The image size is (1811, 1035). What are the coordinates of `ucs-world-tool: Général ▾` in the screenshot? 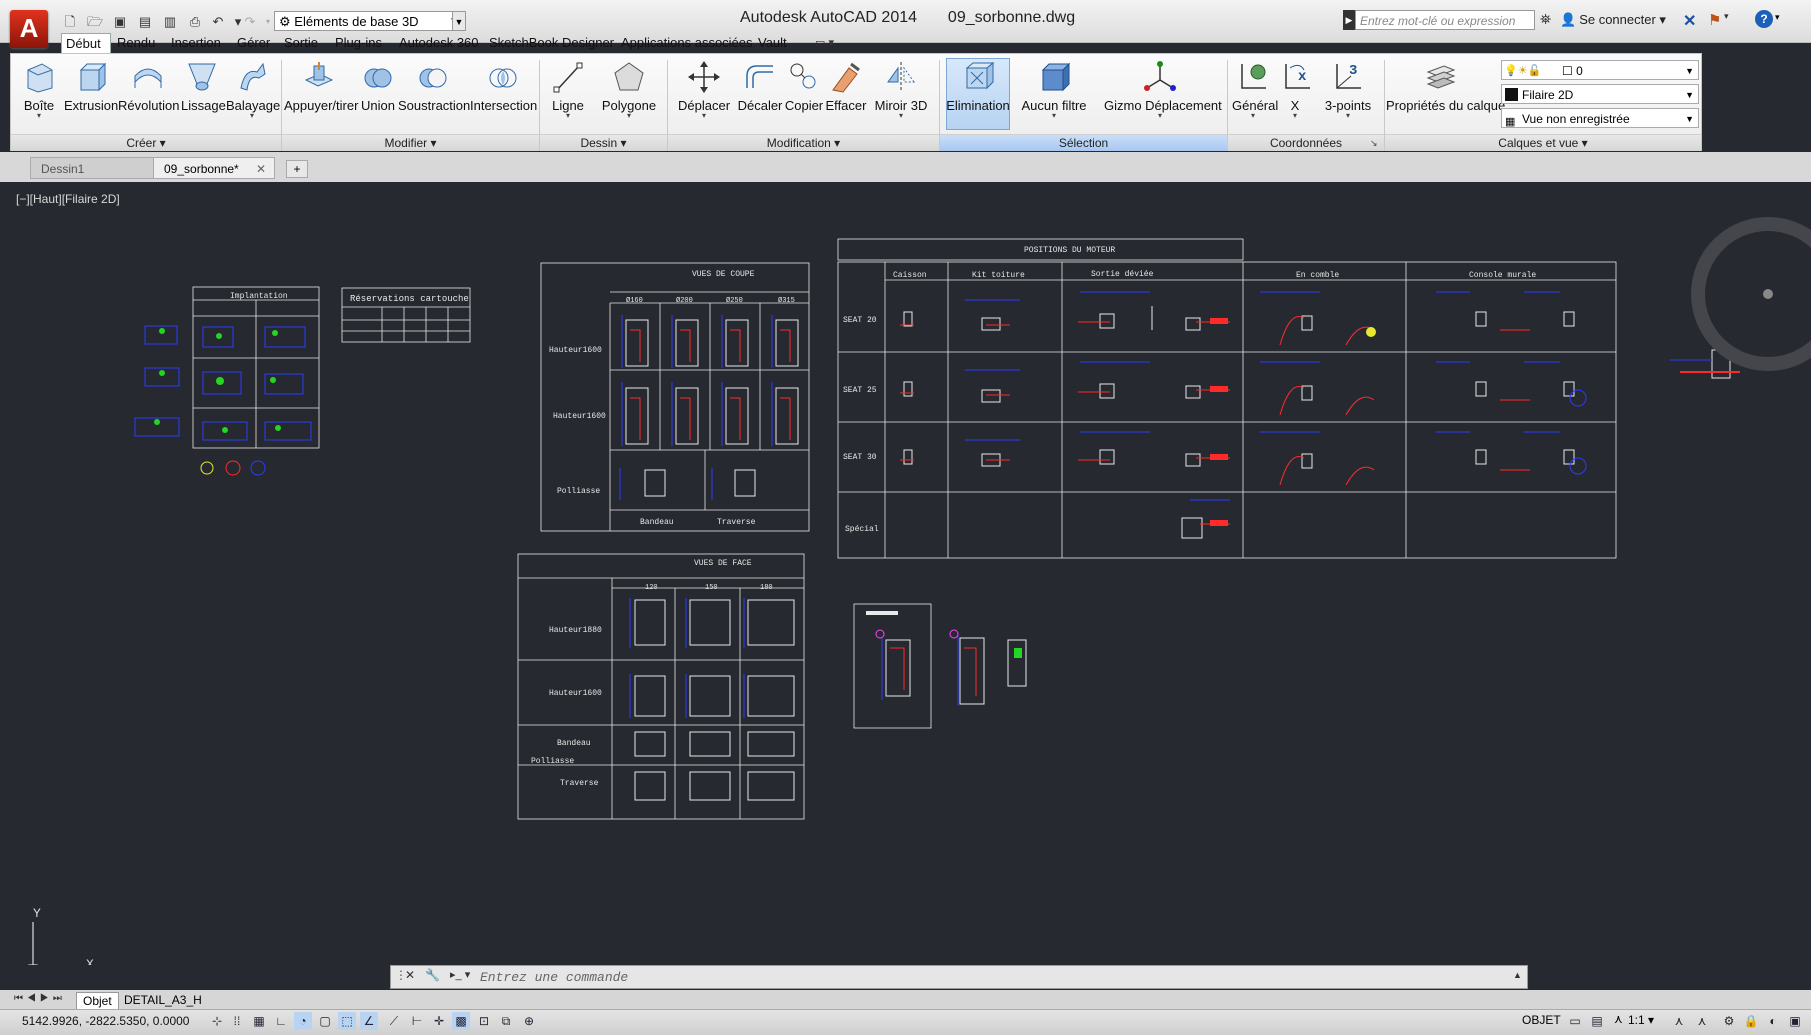 It's located at (1255, 90).